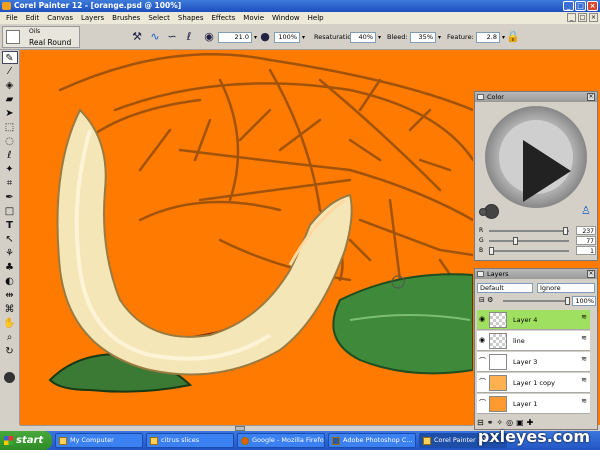 The width and height of the screenshot is (600, 450). What do you see at coordinates (565, 231) in the screenshot?
I see `red-slider-knob` at bounding box center [565, 231].